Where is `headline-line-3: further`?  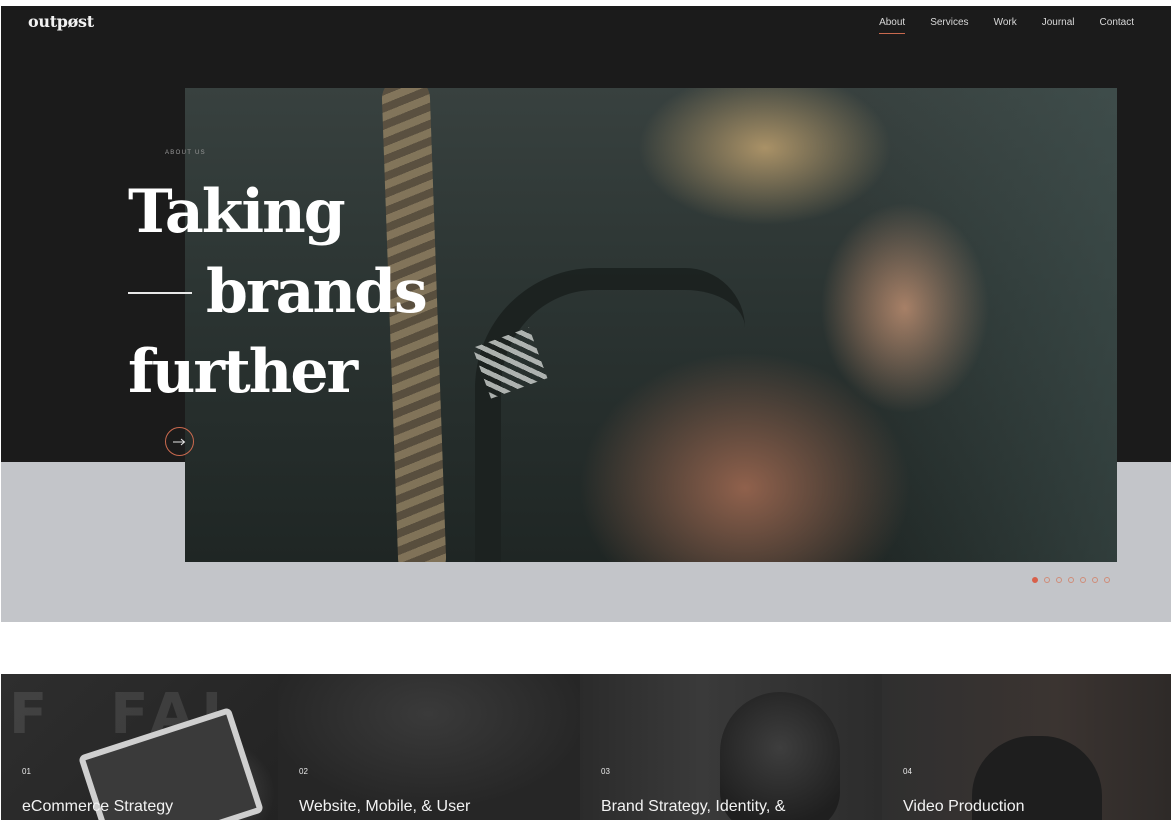 headline-line-3: further is located at coordinates (243, 372).